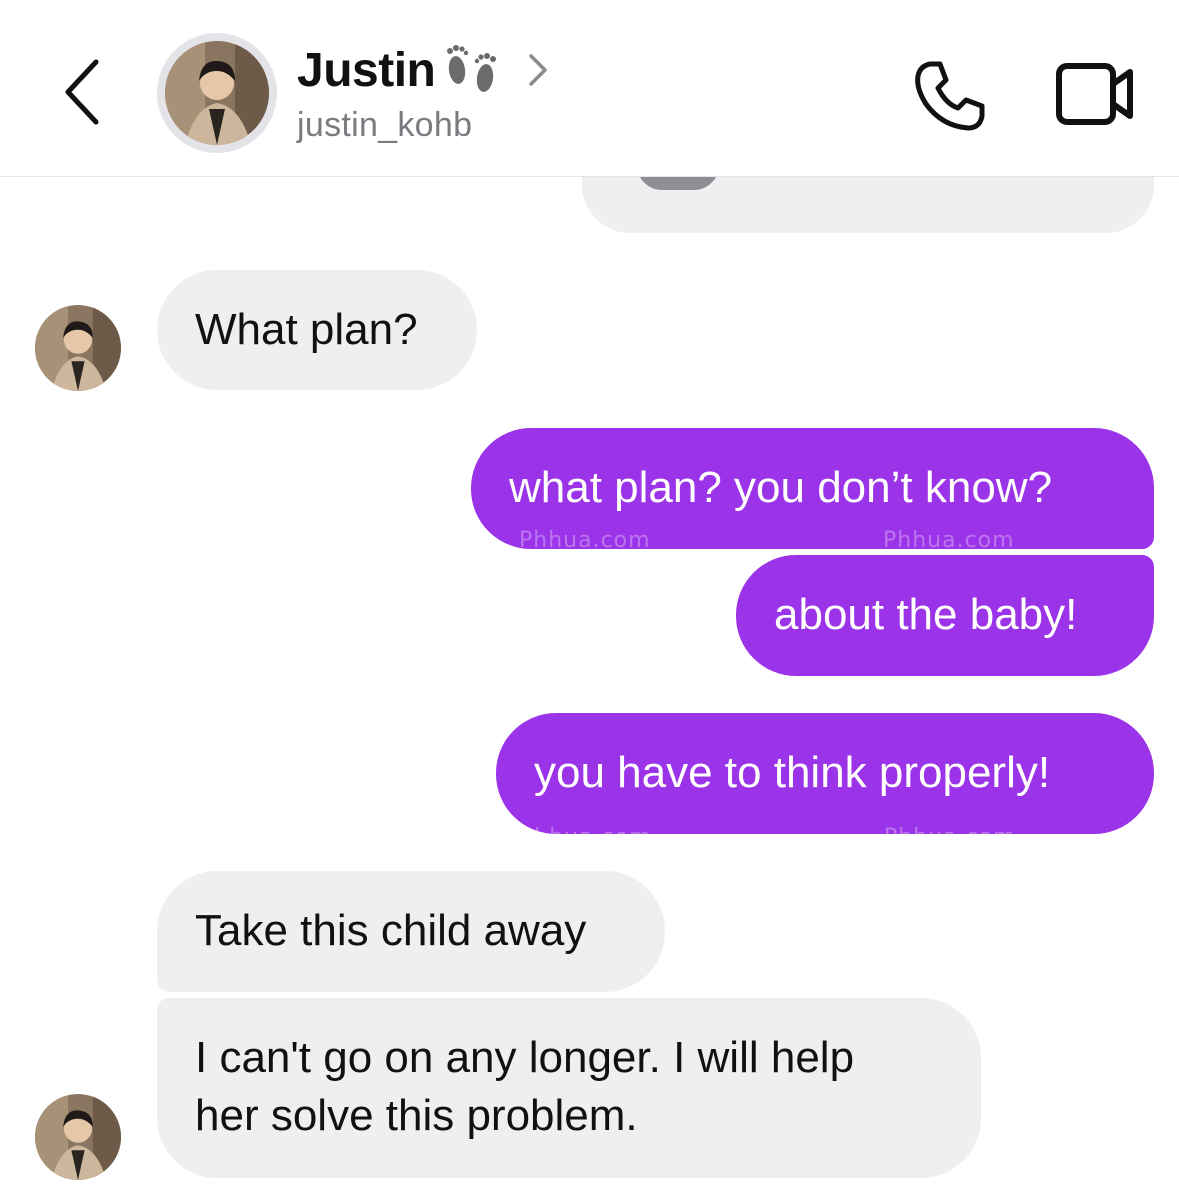 This screenshot has height=1194, width=1179. I want to click on message-bubble-outgoing: about the baby!, so click(945, 615).